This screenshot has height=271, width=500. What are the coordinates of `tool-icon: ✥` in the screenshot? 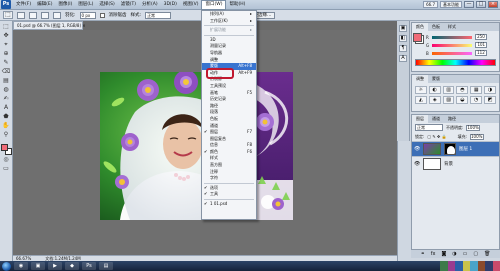 It's located at (6, 36).